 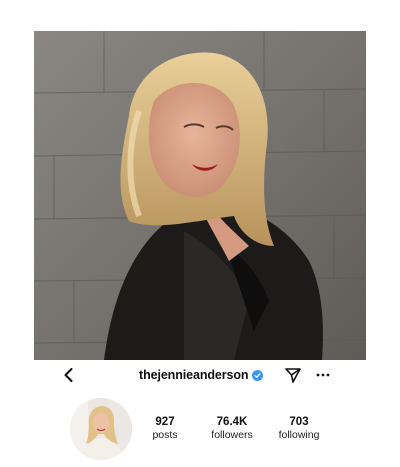 I want to click on following-label: following, so click(x=299, y=435).